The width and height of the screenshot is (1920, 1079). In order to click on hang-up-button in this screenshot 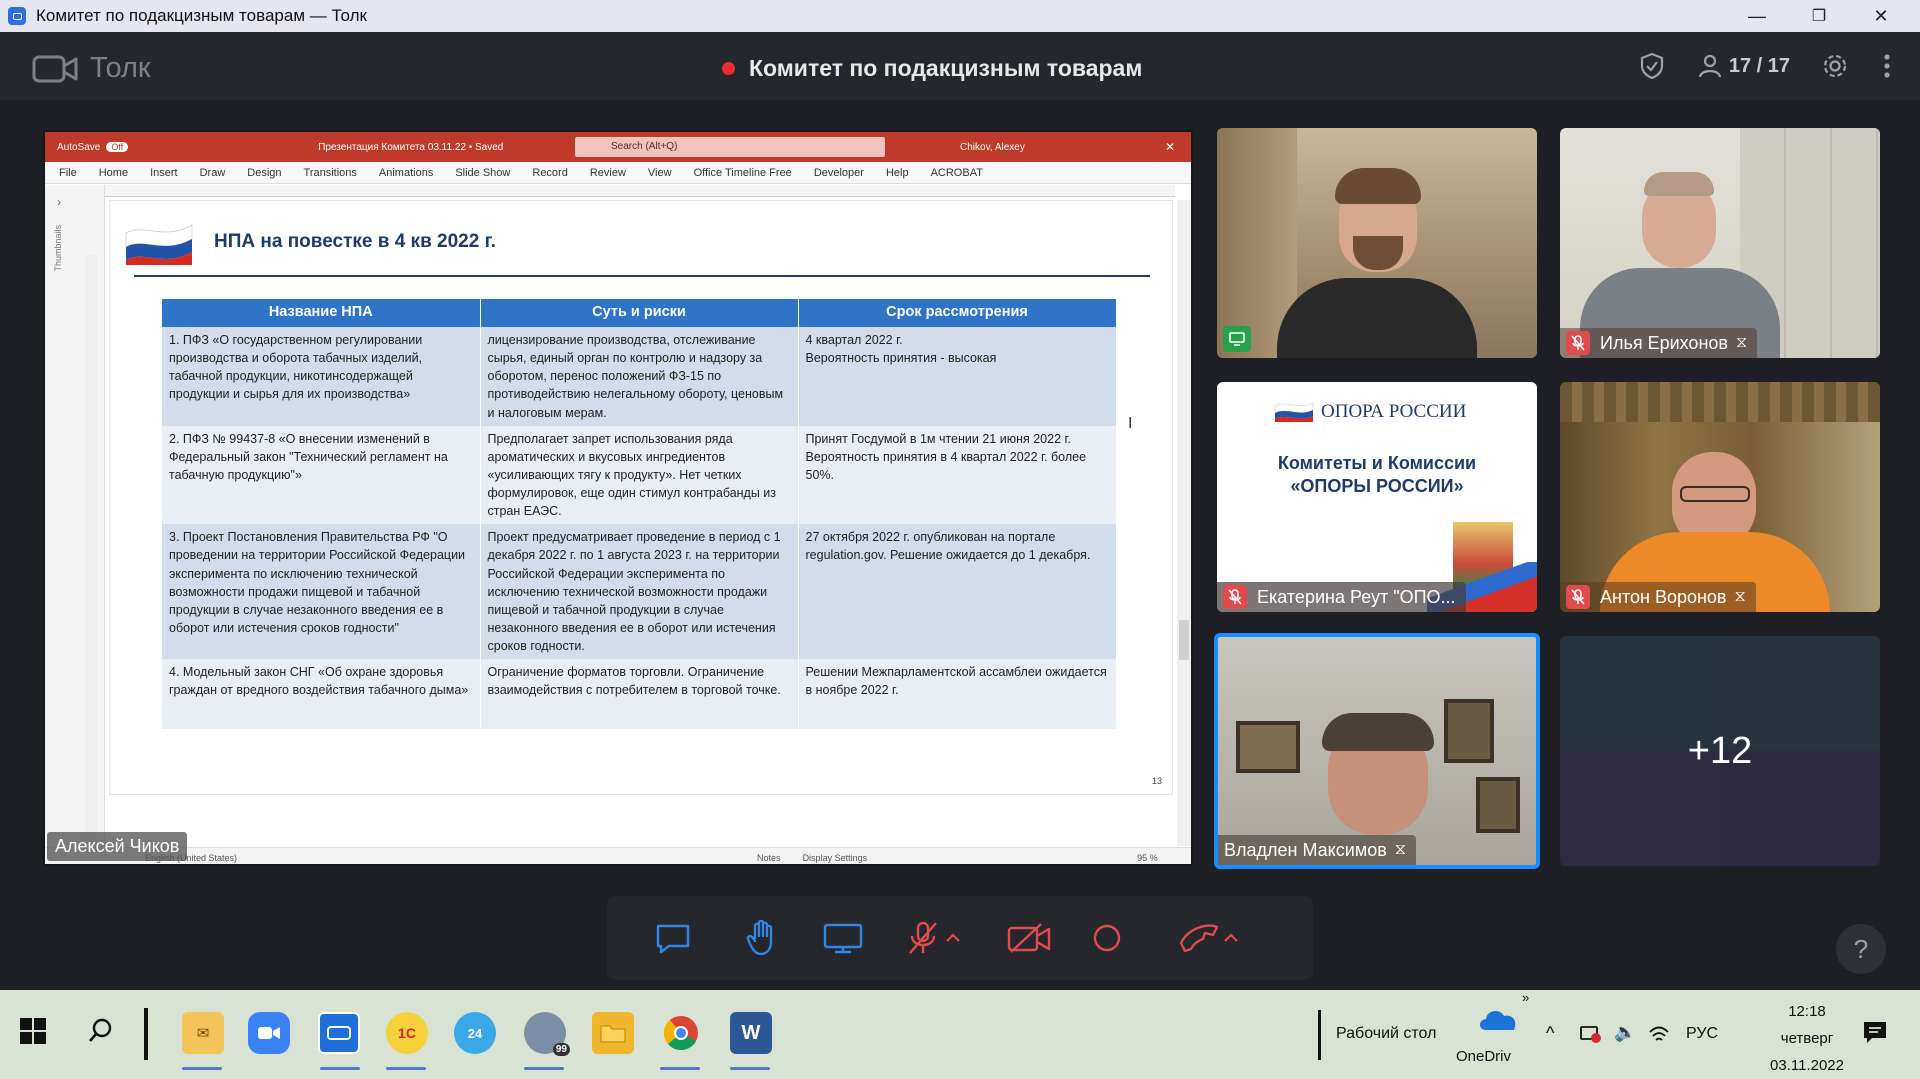, I will do `click(1199, 938)`.